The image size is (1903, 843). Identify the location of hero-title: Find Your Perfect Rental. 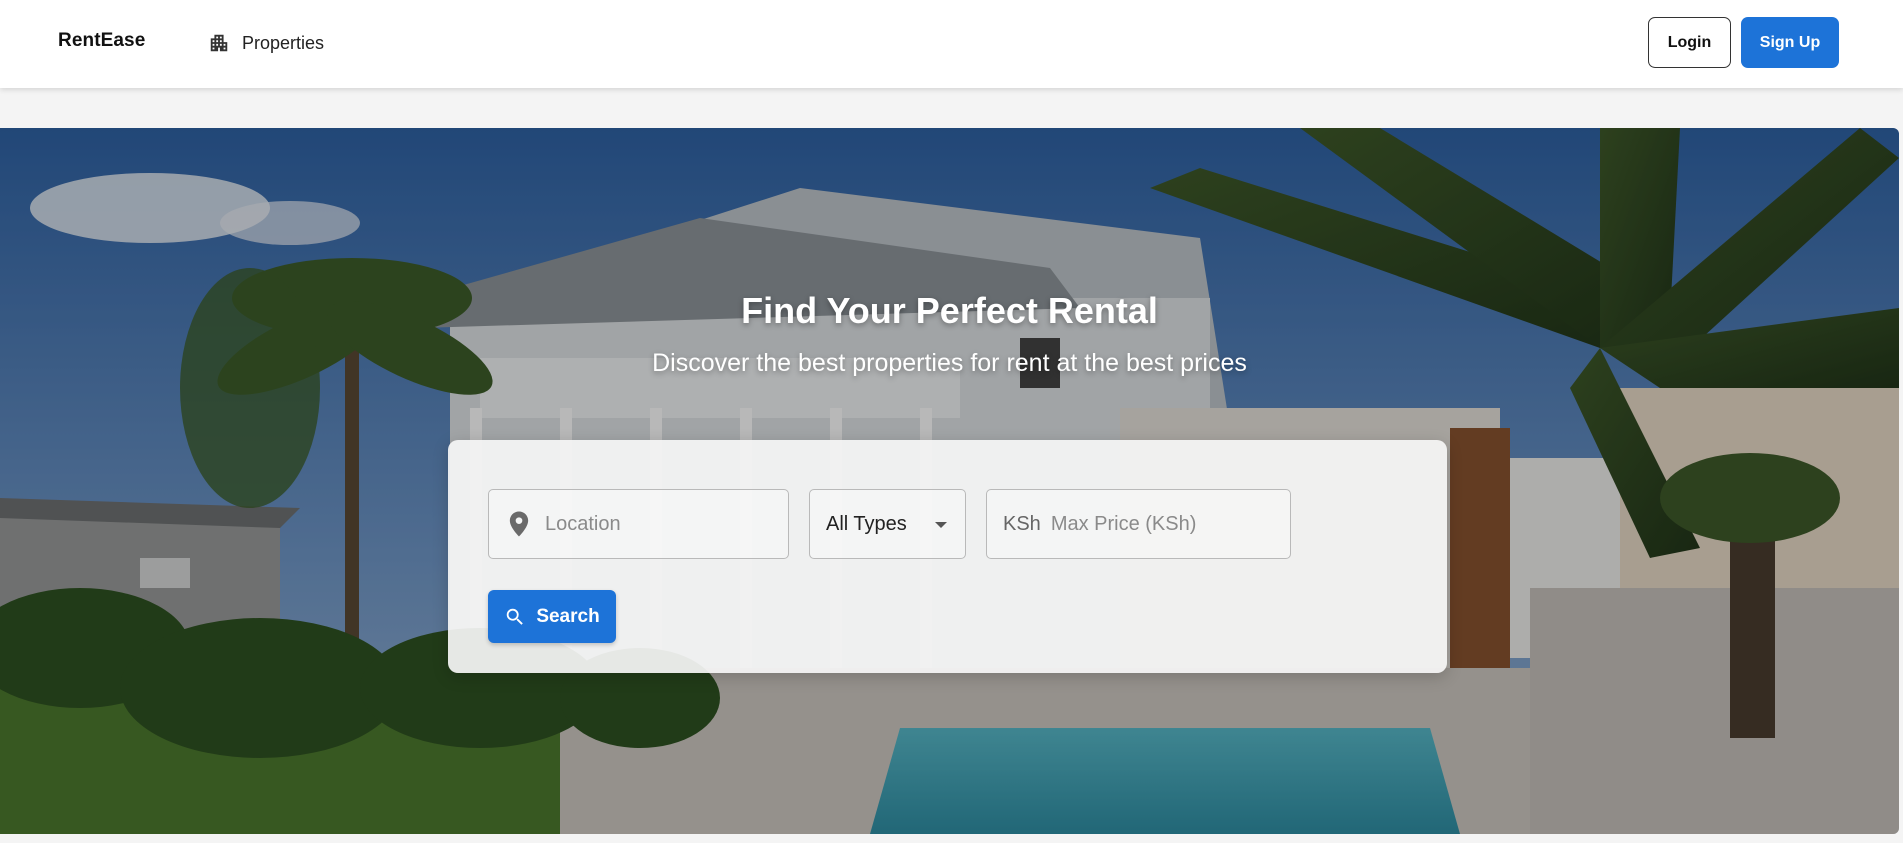
(949, 310).